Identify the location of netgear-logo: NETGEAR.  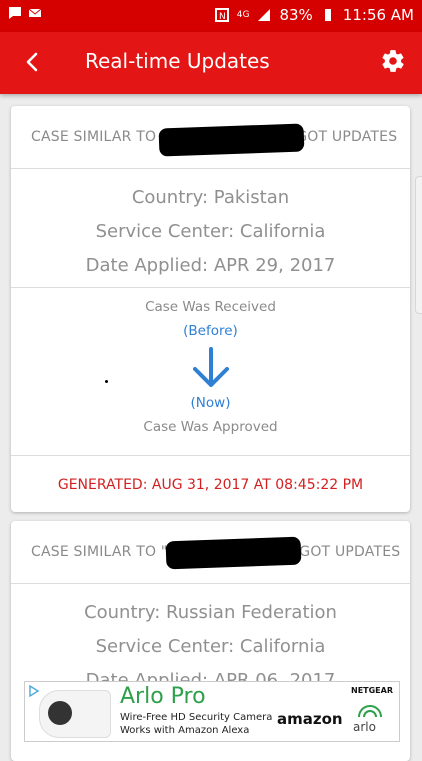
(372, 690).